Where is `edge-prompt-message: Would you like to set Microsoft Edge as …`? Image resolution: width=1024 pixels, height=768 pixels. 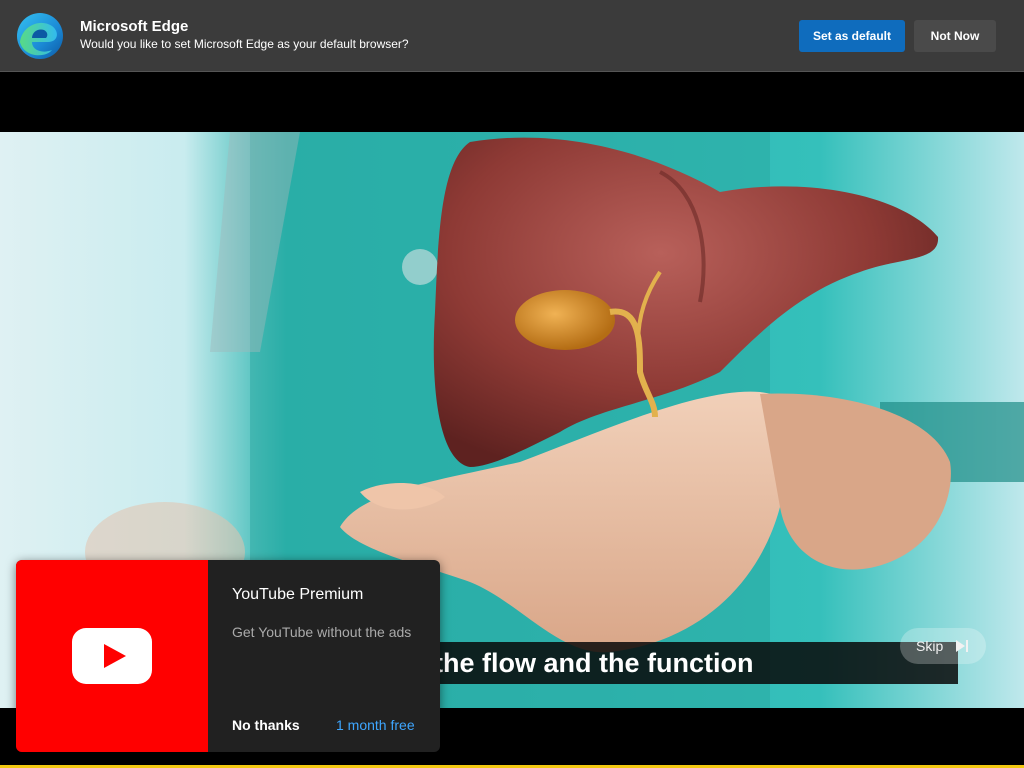 edge-prompt-message: Would you like to set Microsoft Edge as … is located at coordinates (244, 44).